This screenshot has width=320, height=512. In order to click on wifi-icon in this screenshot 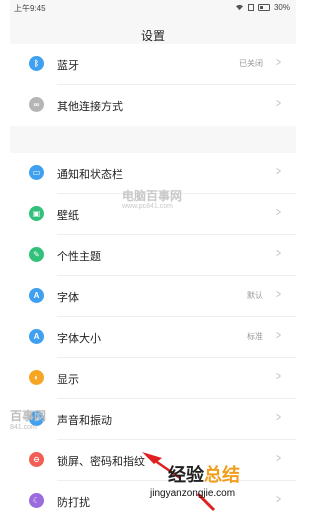, I will do `click(239, 7)`.